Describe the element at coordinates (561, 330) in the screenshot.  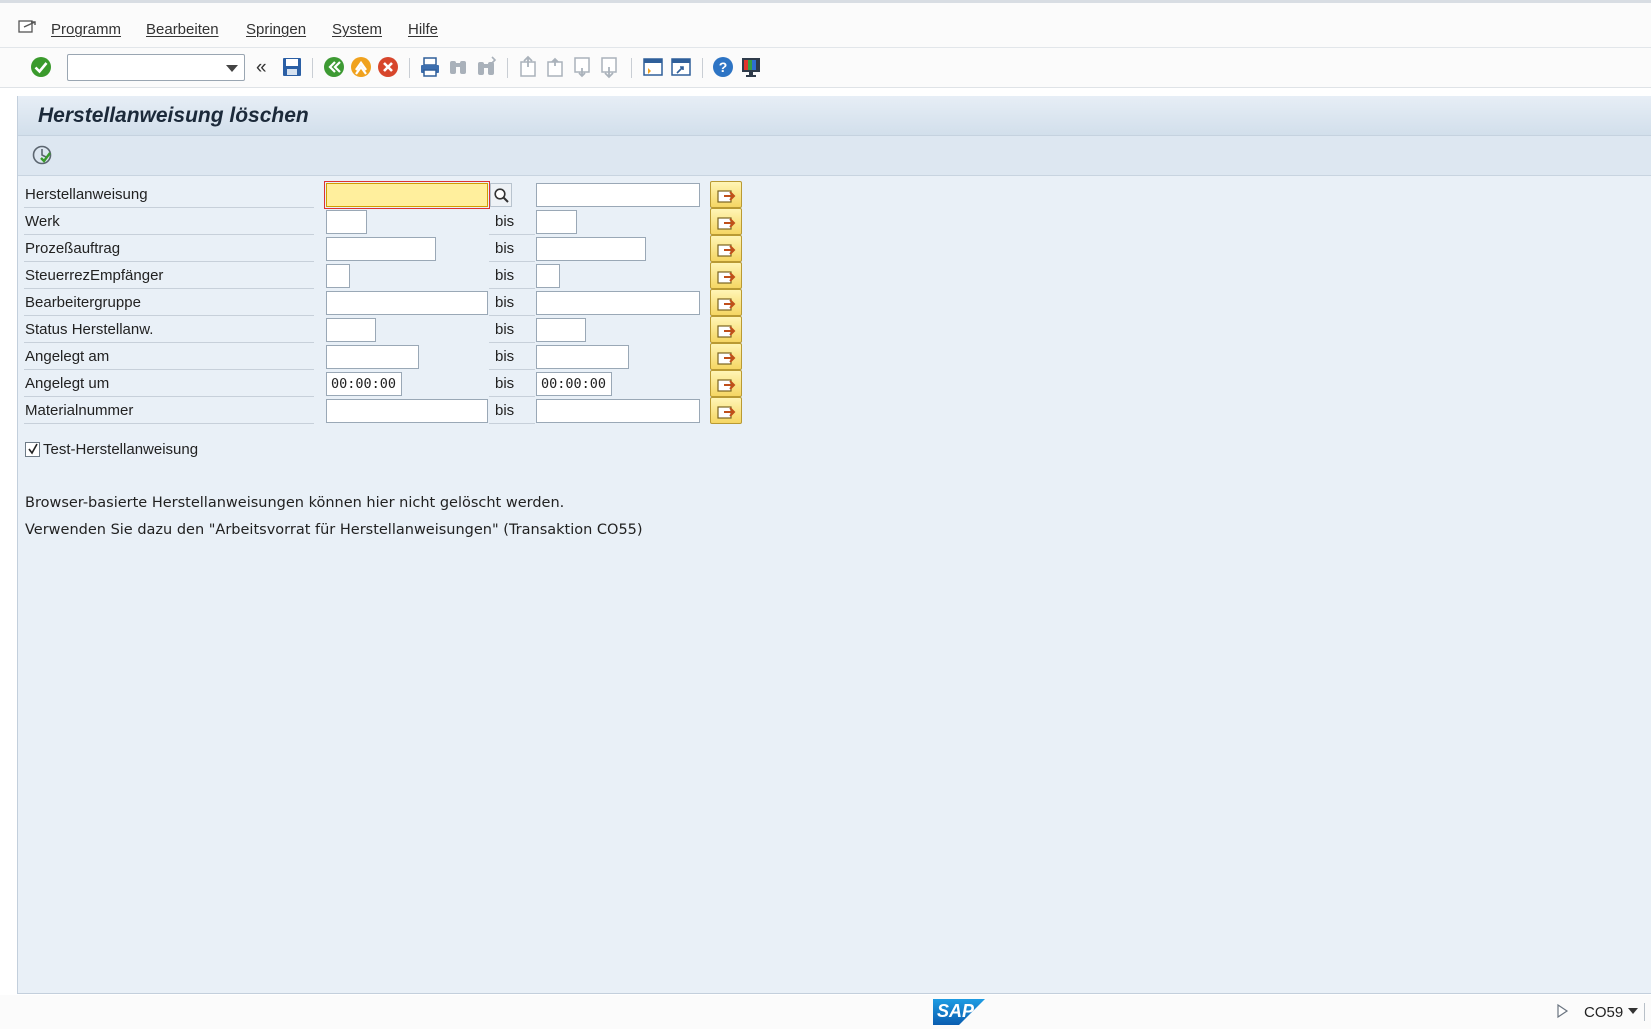
I see `status-herstellanw-to-input` at that location.